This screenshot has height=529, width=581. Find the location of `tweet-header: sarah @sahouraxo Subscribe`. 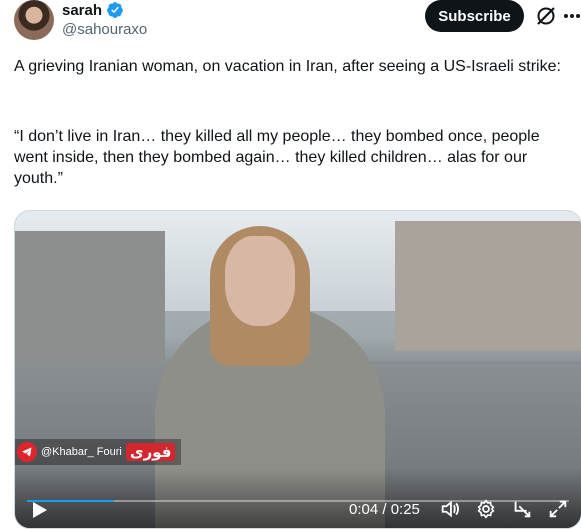

tweet-header: sarah @sahouraxo Subscribe is located at coordinates (290, 25).